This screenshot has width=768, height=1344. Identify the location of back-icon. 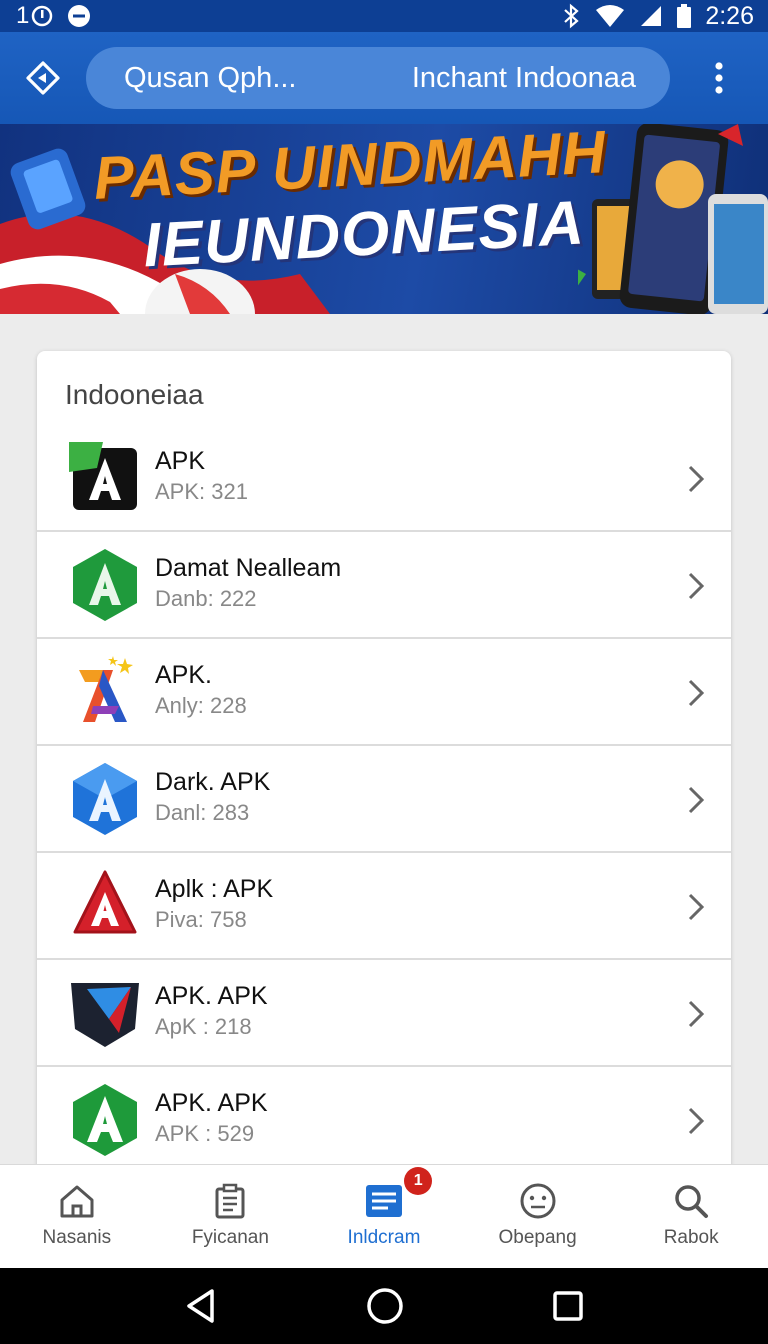
(201, 1306).